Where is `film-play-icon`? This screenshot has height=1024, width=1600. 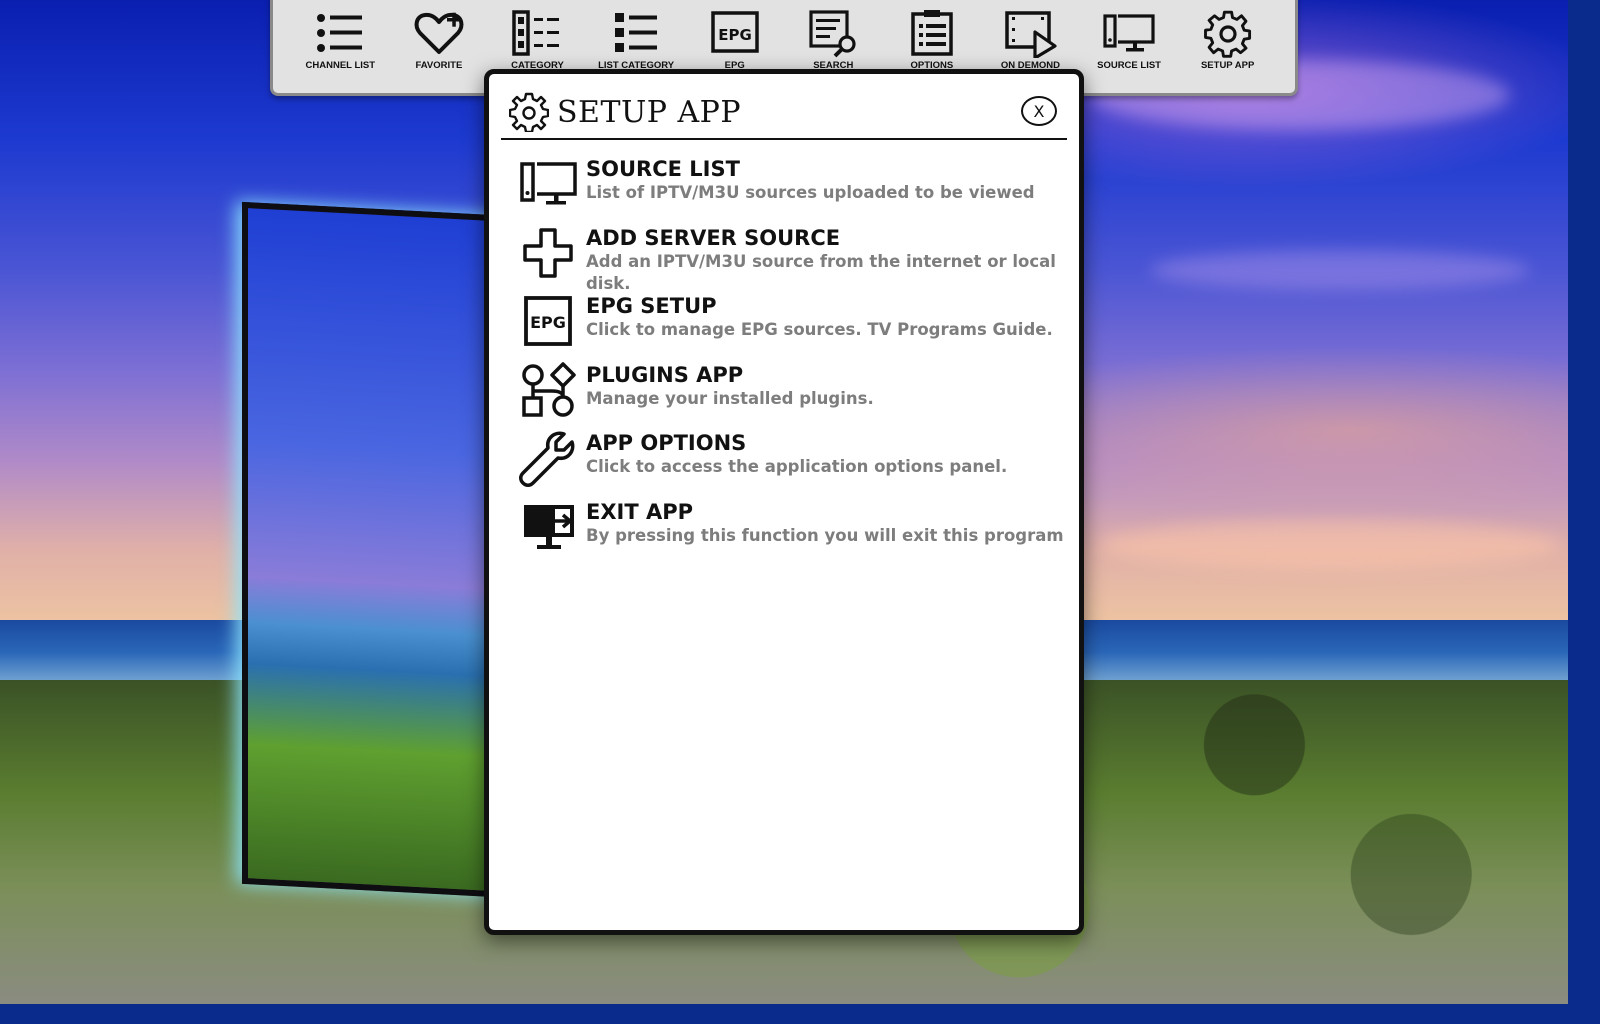
film-play-icon is located at coordinates (1031, 34).